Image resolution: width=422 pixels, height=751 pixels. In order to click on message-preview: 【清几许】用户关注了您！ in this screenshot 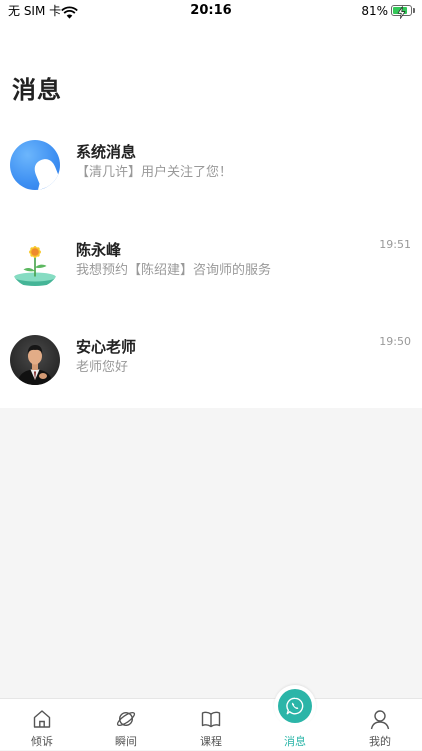, I will do `click(154, 172)`.